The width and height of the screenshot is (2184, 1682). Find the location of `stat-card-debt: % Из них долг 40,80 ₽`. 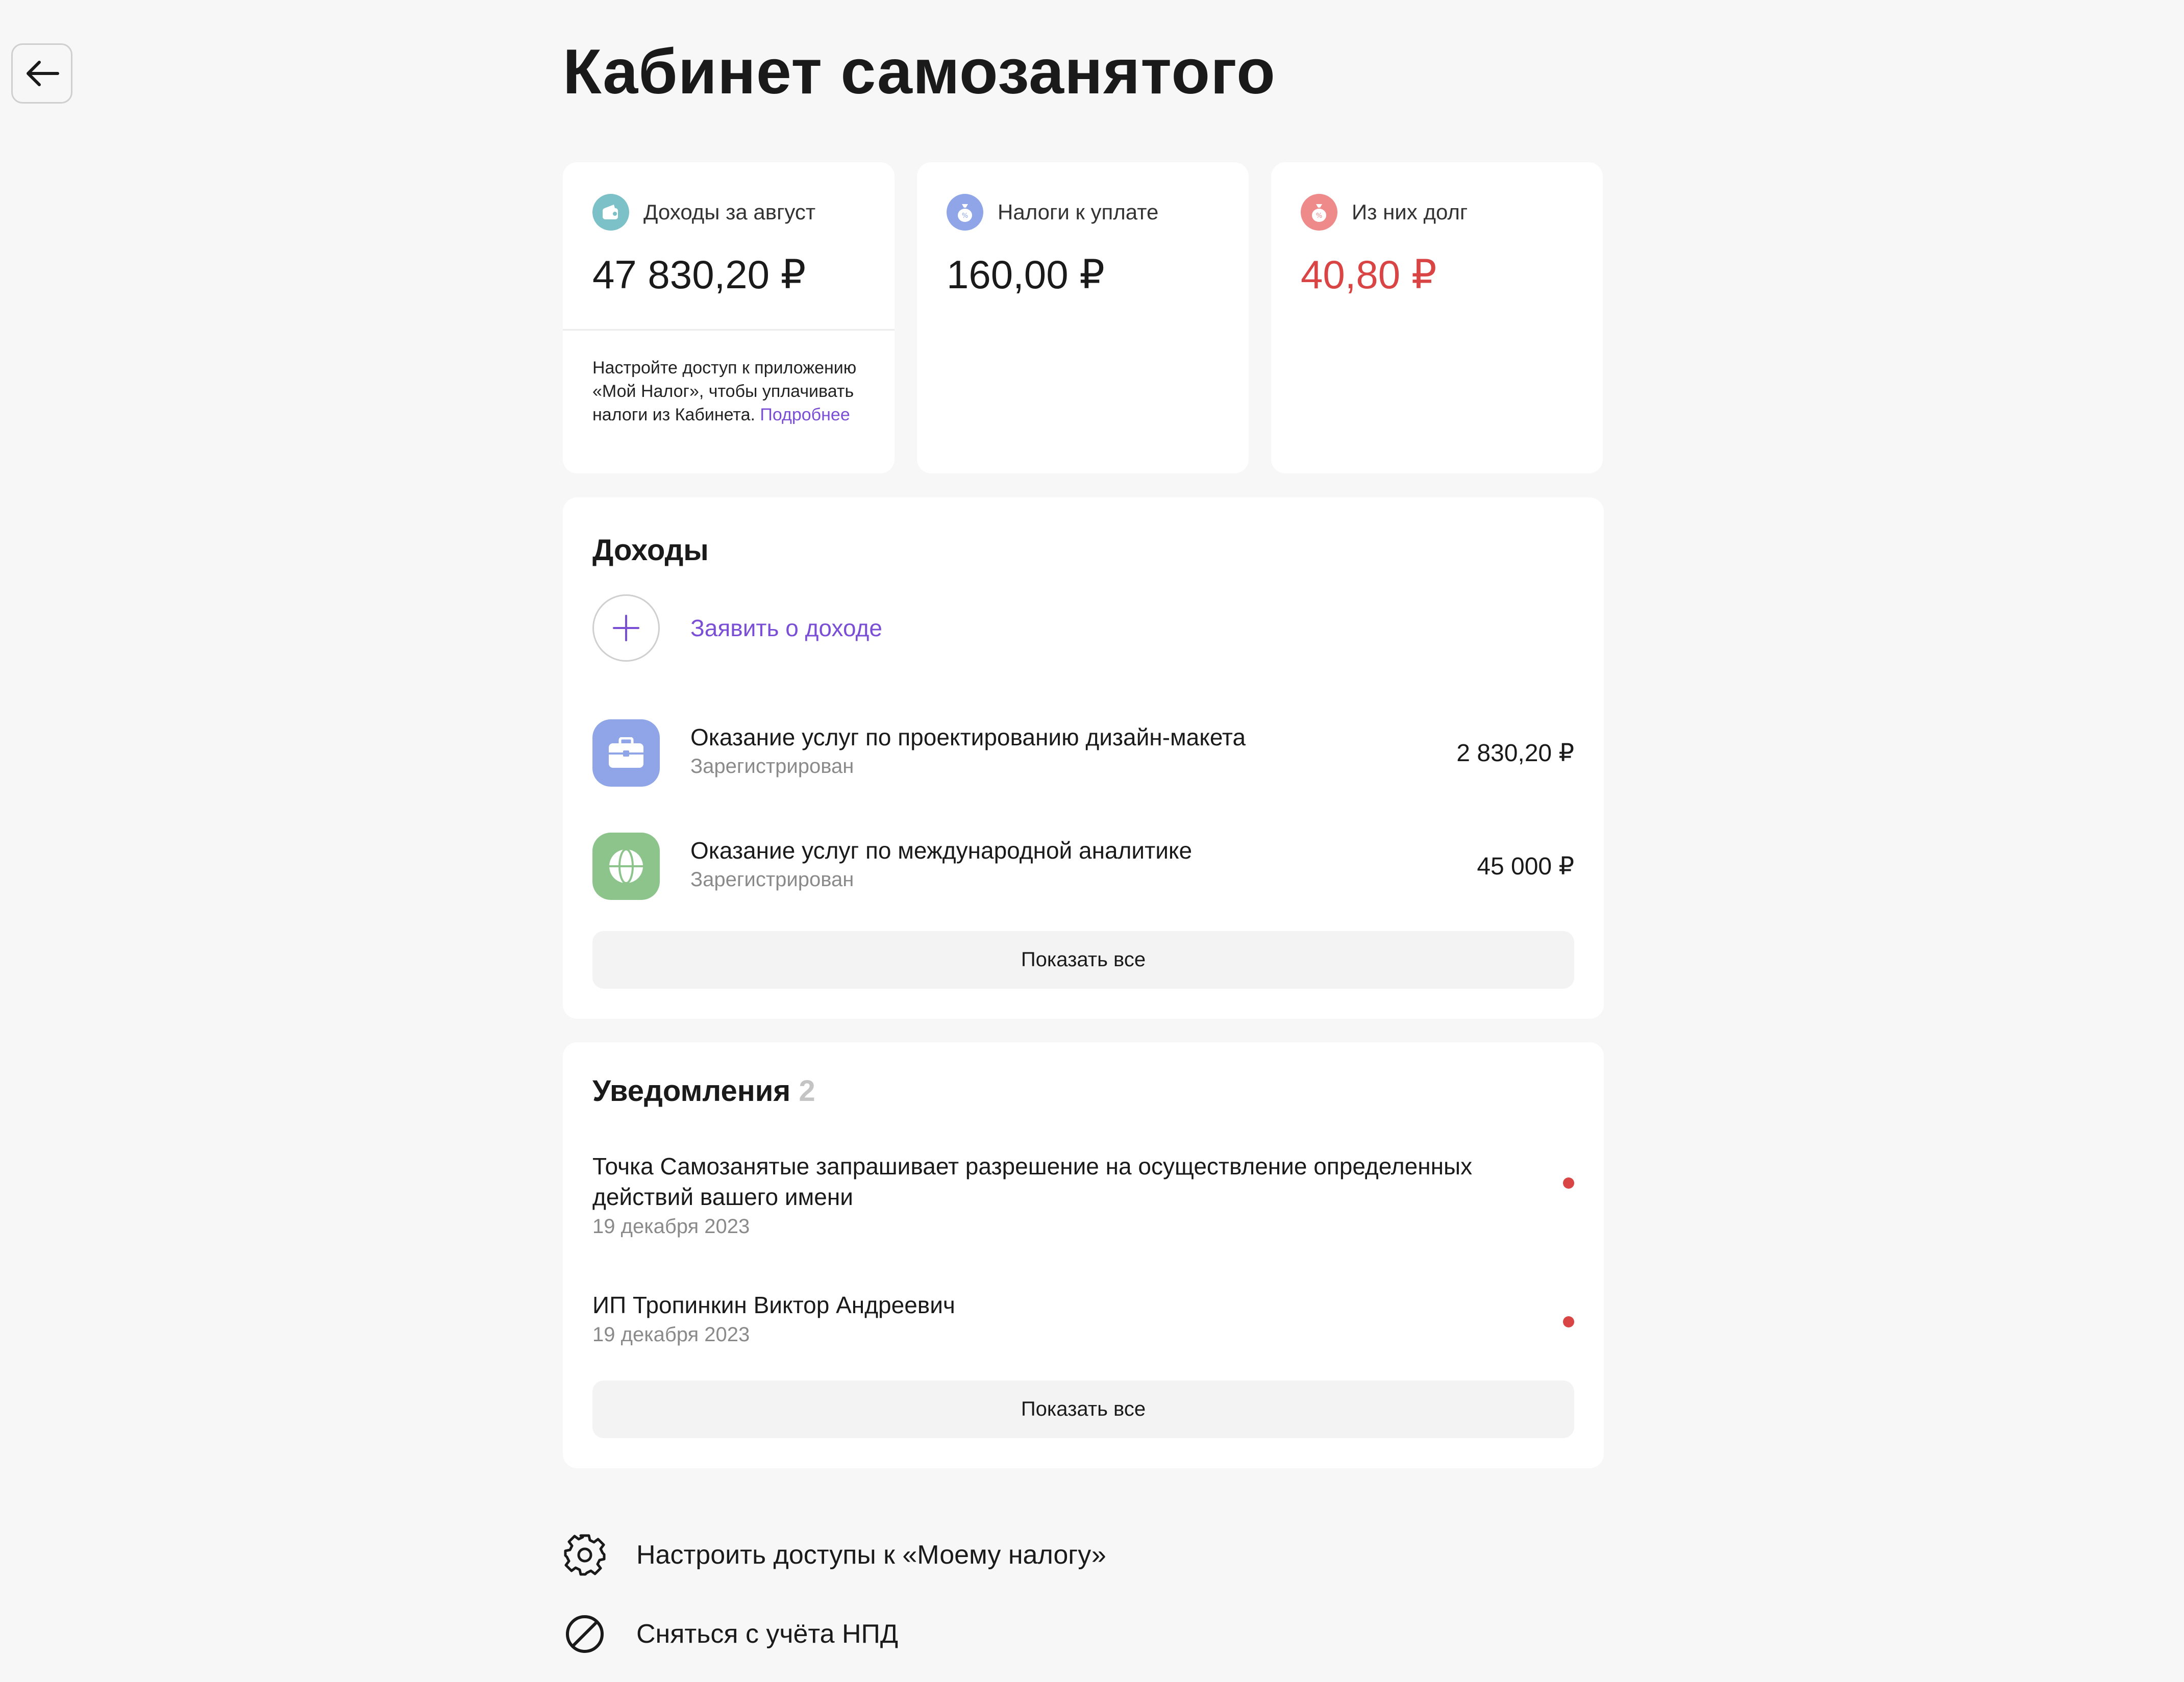

stat-card-debt: % Из них долг 40,80 ₽ is located at coordinates (1437, 317).